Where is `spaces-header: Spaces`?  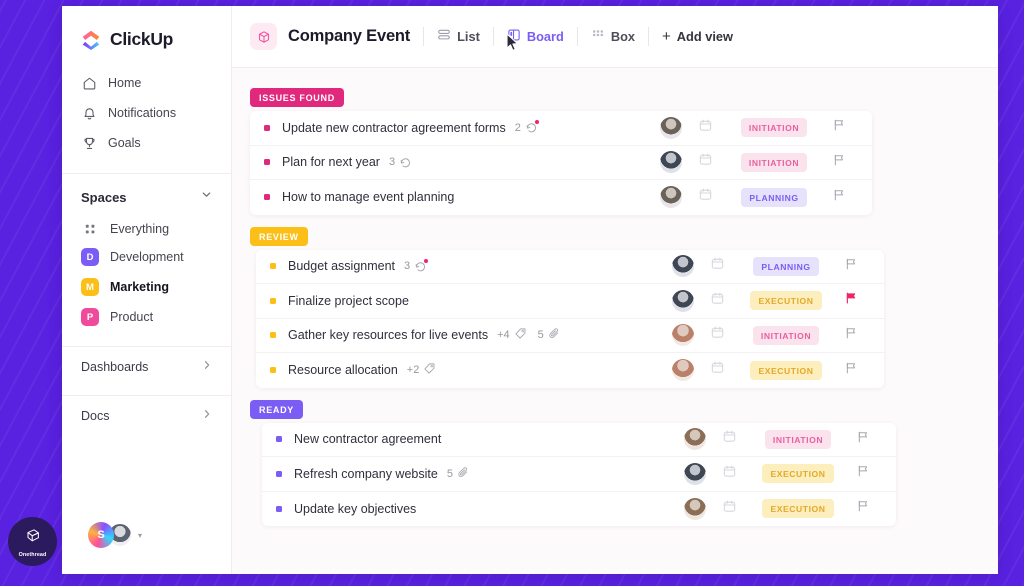
spaces-header: Spaces is located at coordinates (146, 195).